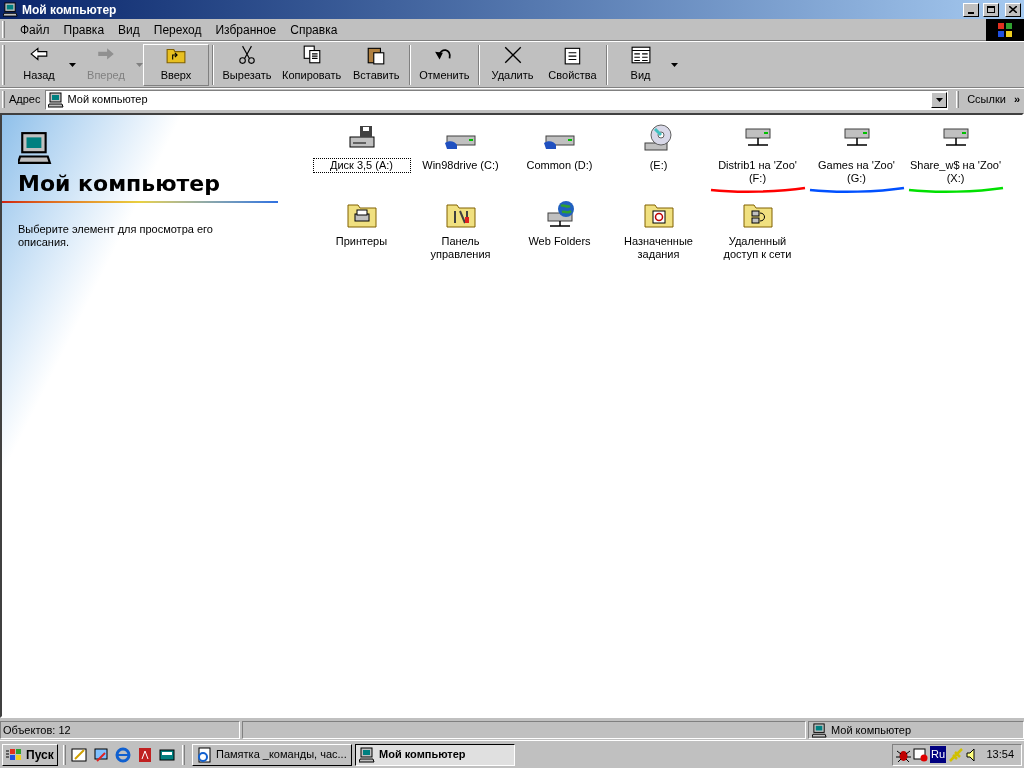  Describe the element at coordinates (70, 10) in the screenshot. I see `window-title: Мой компьютер` at that location.